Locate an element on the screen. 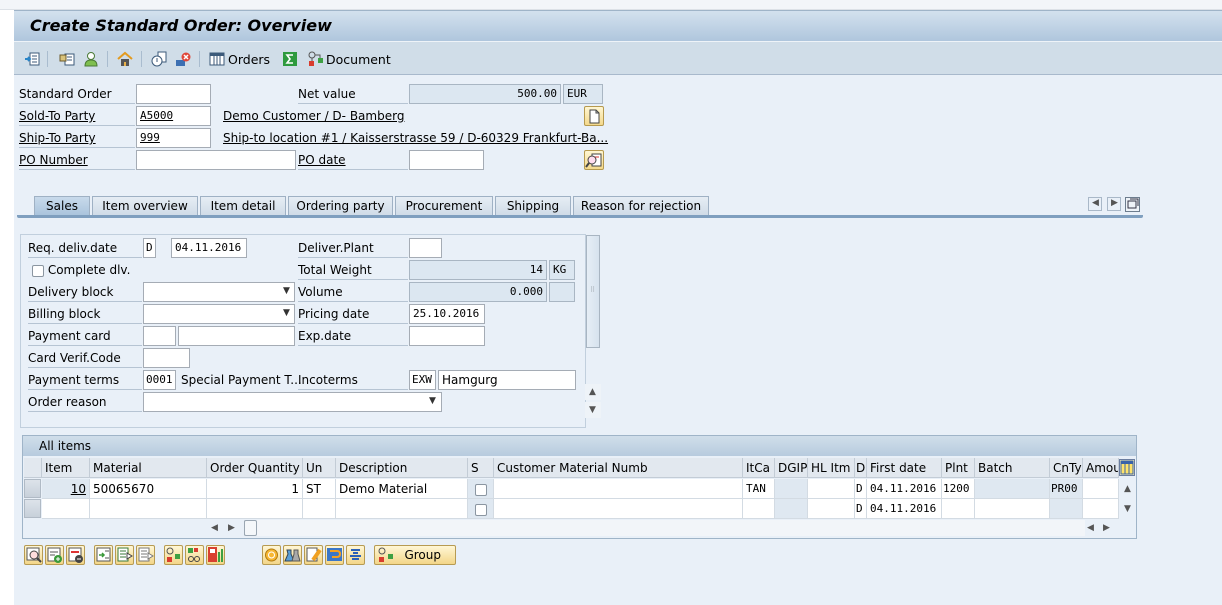 This screenshot has height=605, width=1222. table-settings-button is located at coordinates (1127, 467).